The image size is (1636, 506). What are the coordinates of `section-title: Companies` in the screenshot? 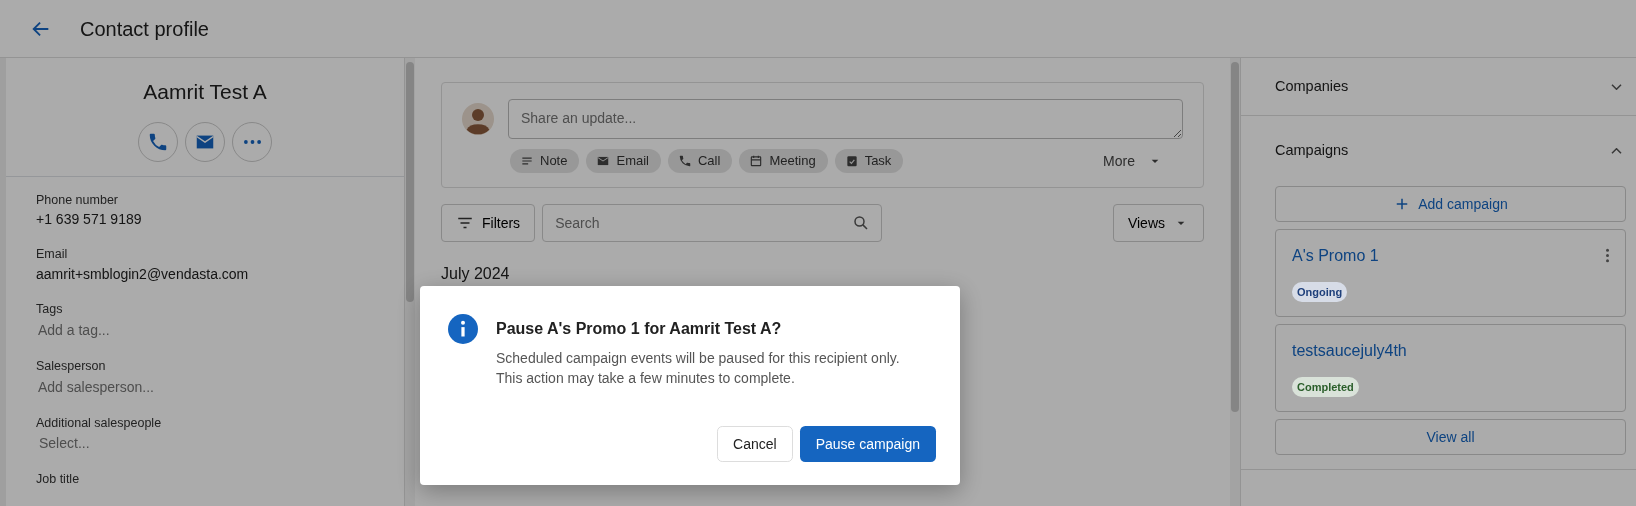 It's located at (1312, 86).